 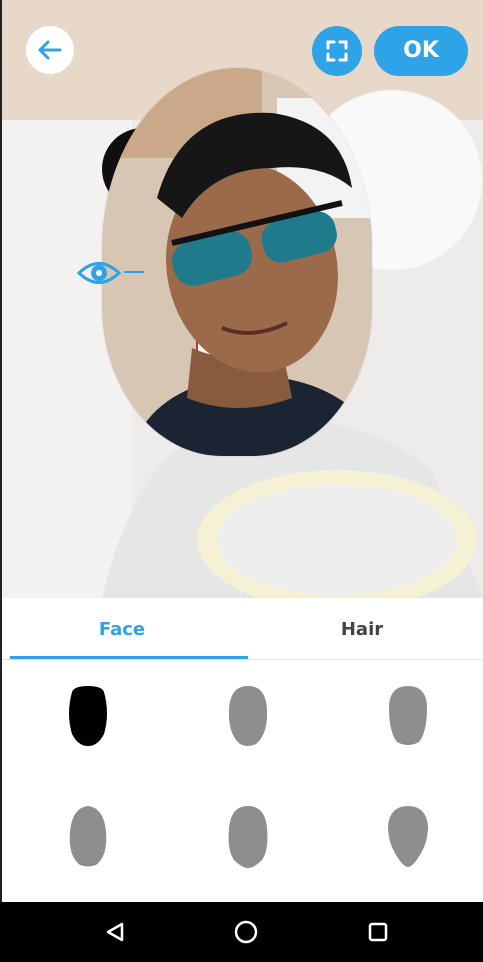 I want to click on triangle-back-icon, so click(x=114, y=932).